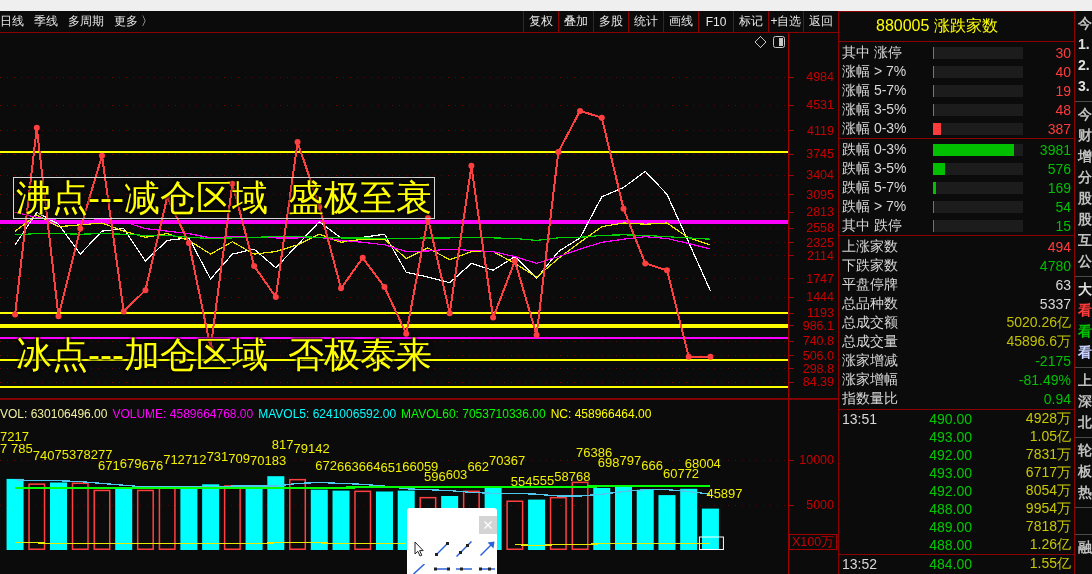 The width and height of the screenshot is (1092, 574). I want to click on tick-price: 492.00, so click(950, 491).